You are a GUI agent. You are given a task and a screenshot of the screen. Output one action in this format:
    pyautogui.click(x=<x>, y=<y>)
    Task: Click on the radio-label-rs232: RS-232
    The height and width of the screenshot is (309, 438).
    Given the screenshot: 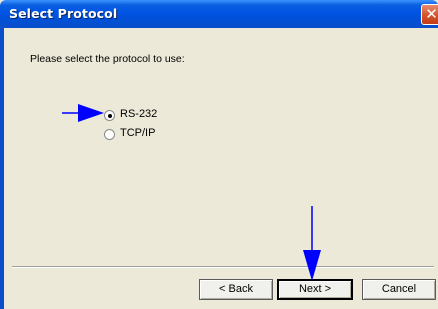 What is the action you would take?
    pyautogui.click(x=138, y=114)
    